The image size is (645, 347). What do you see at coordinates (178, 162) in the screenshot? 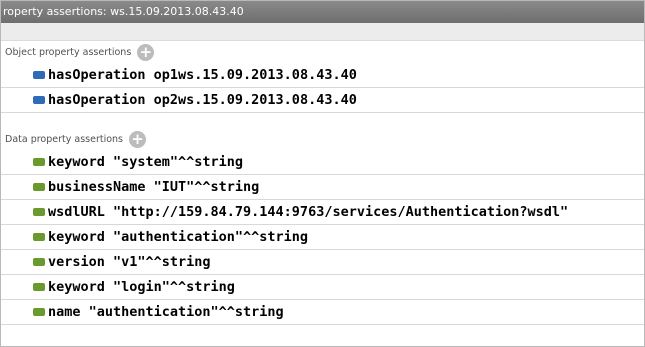
I see `assertion-value: "system"^^string` at bounding box center [178, 162].